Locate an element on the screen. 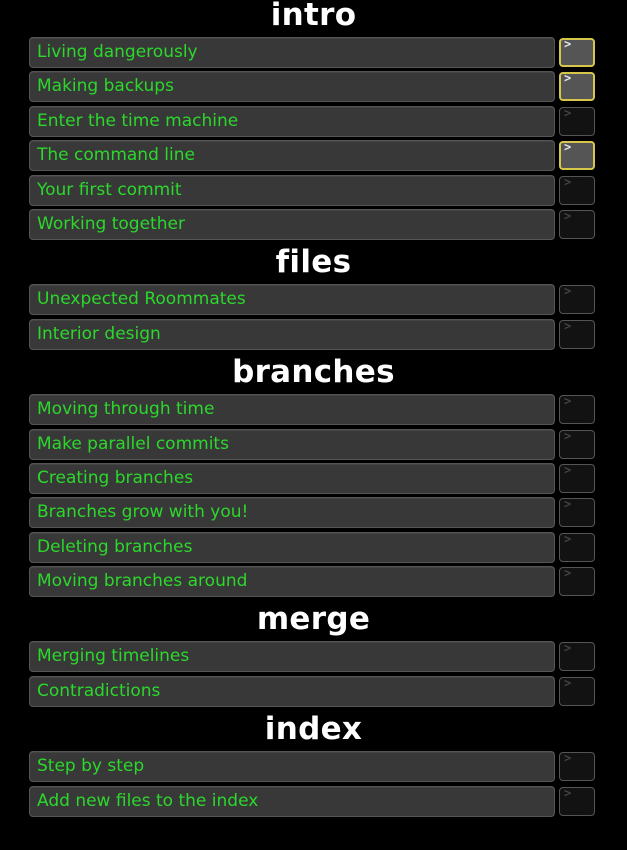  level-row: Merging timelines > is located at coordinates (313, 658).